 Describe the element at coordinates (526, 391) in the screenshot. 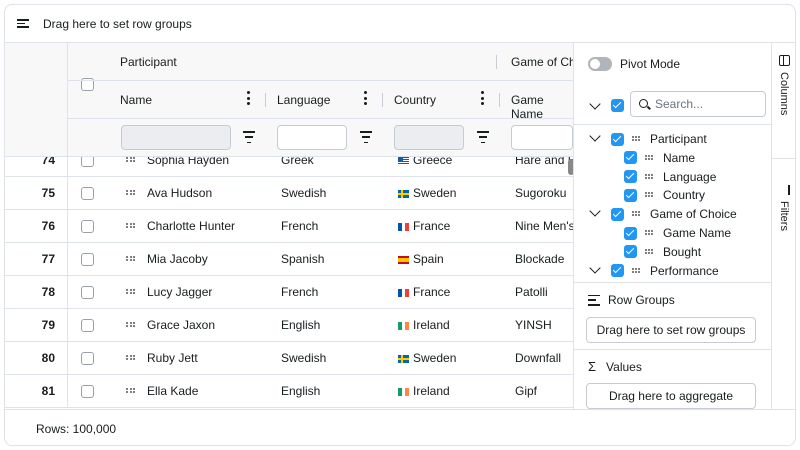

I see `cell-game-name: Gipf` at that location.